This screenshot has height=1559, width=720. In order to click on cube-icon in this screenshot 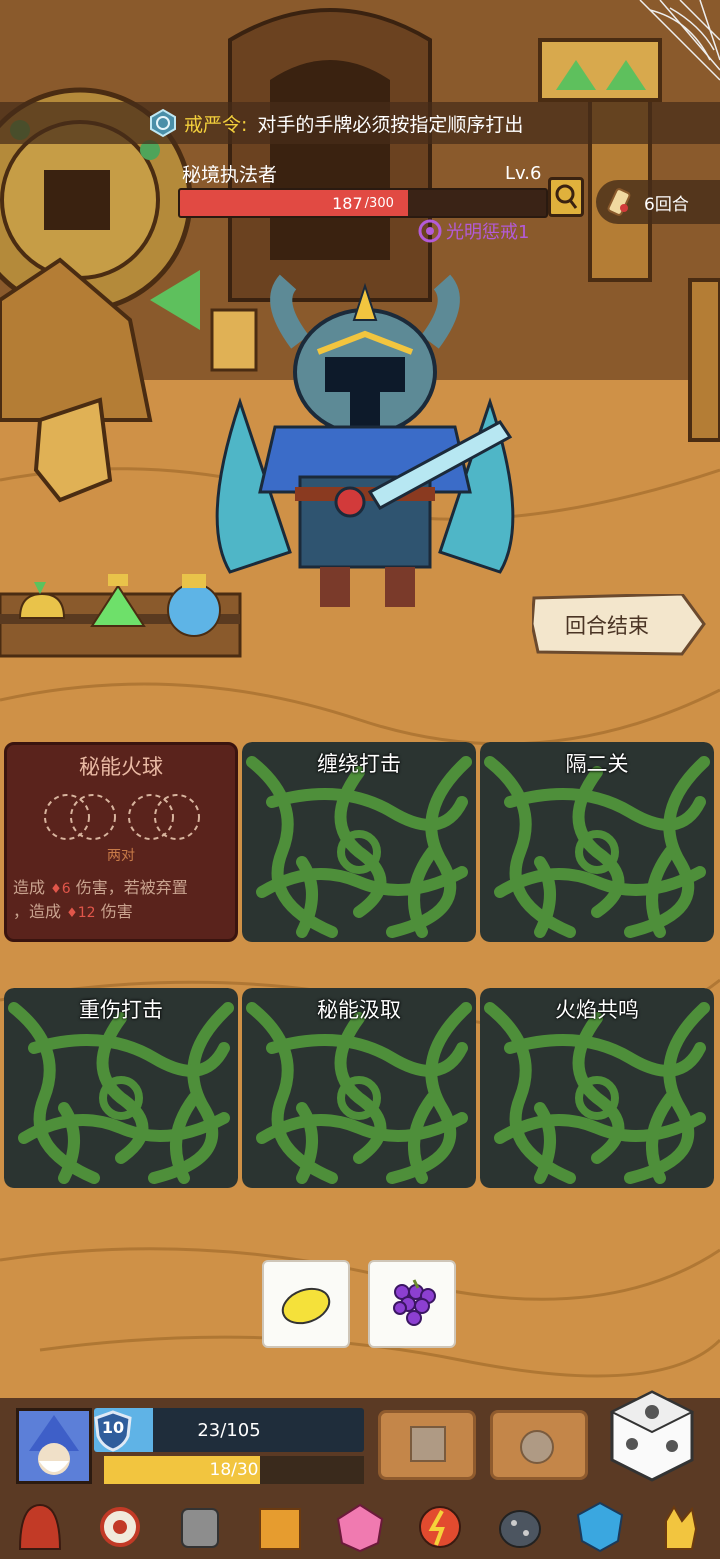, I will do `click(428, 1444)`.